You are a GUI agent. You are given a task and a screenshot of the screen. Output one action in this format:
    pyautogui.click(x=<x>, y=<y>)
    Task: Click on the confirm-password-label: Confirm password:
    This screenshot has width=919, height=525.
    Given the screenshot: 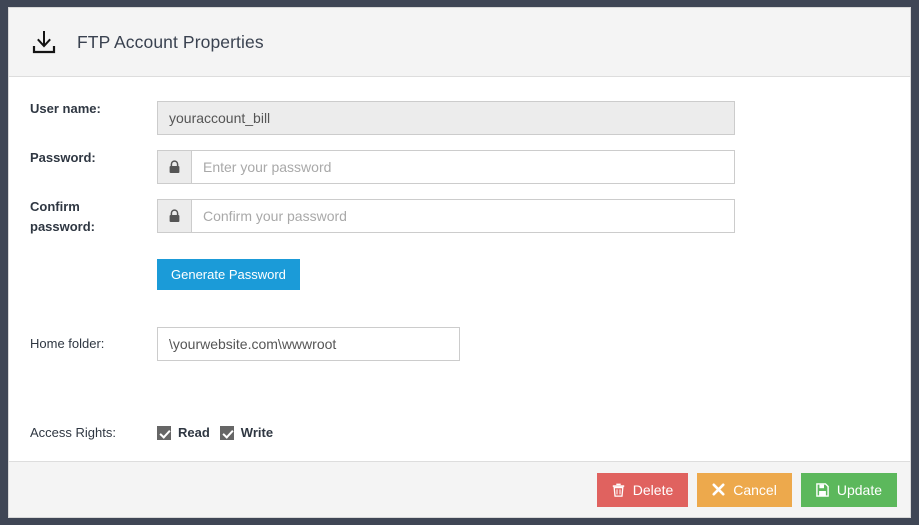 What is the action you would take?
    pyautogui.click(x=83, y=216)
    